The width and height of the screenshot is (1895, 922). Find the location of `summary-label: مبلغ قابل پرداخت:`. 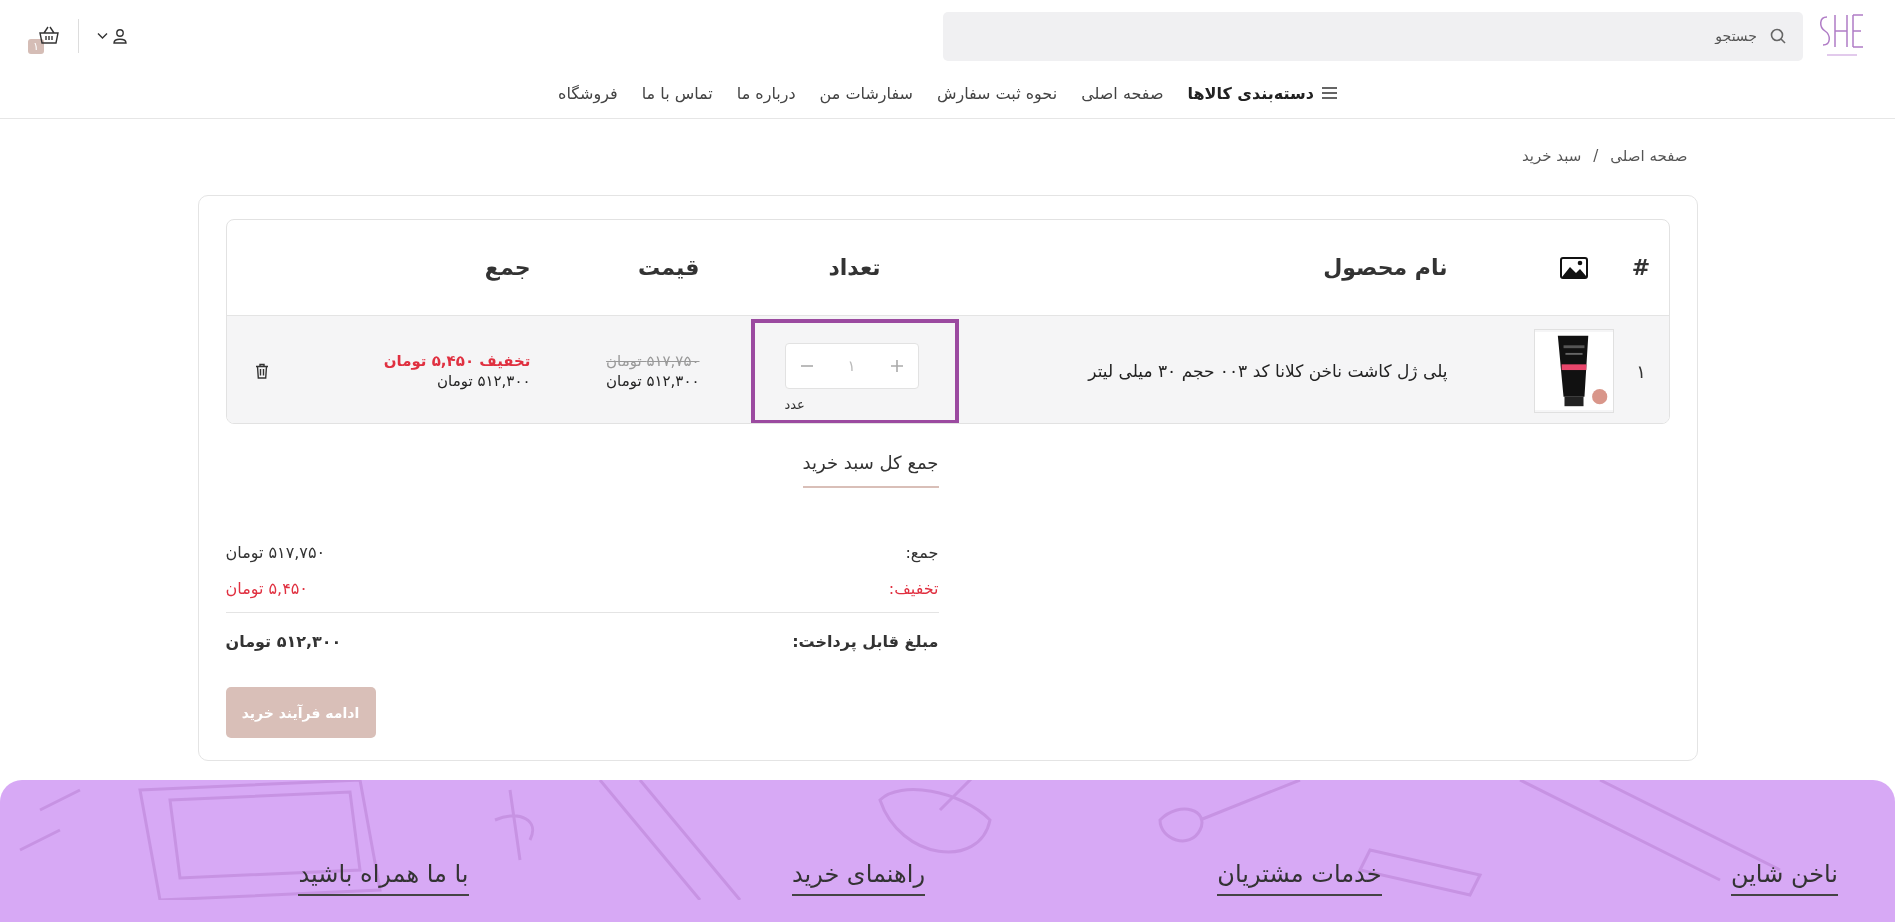

summary-label: مبلغ قابل پرداخت: is located at coordinates (865, 641).